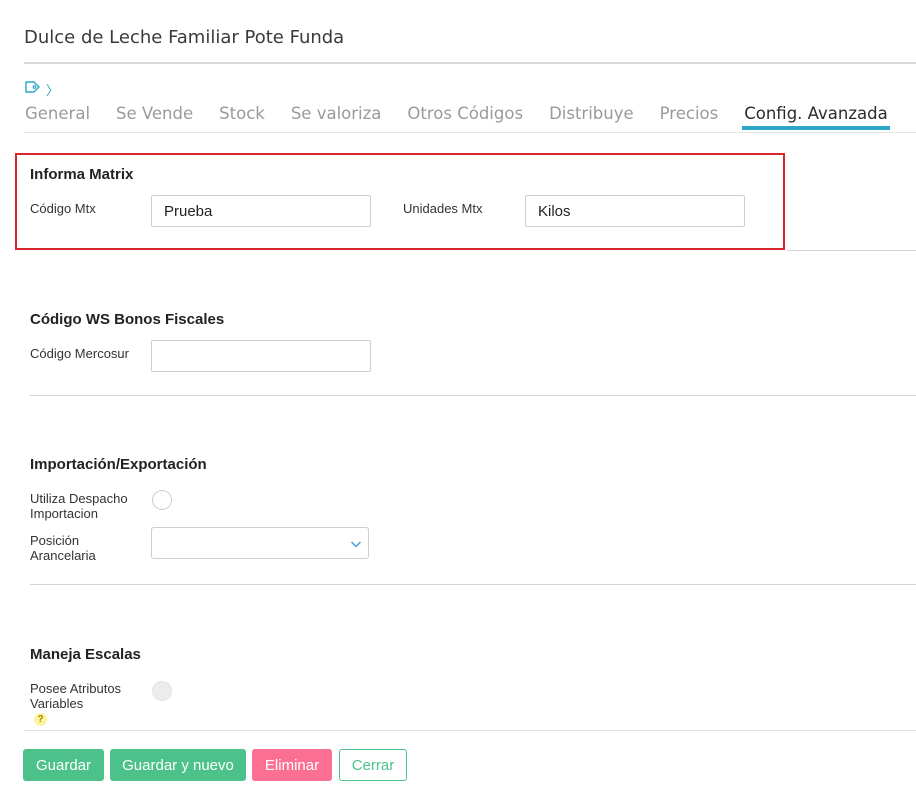  Describe the element at coordinates (154, 117) in the screenshot. I see `tab-se-vende: Se Vende` at that location.